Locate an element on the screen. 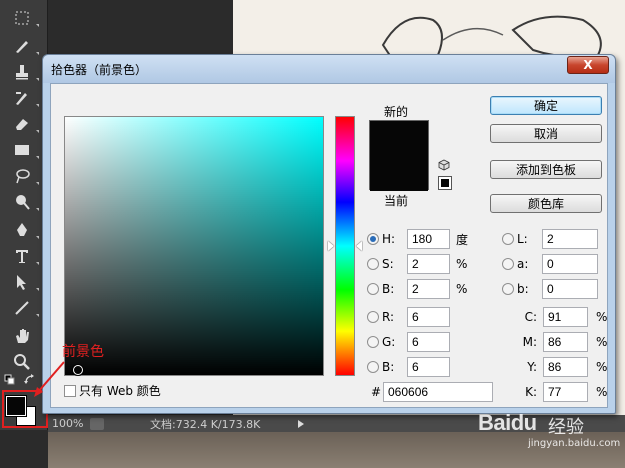 The height and width of the screenshot is (468, 625). zoom-icon is located at coordinates (22, 362).